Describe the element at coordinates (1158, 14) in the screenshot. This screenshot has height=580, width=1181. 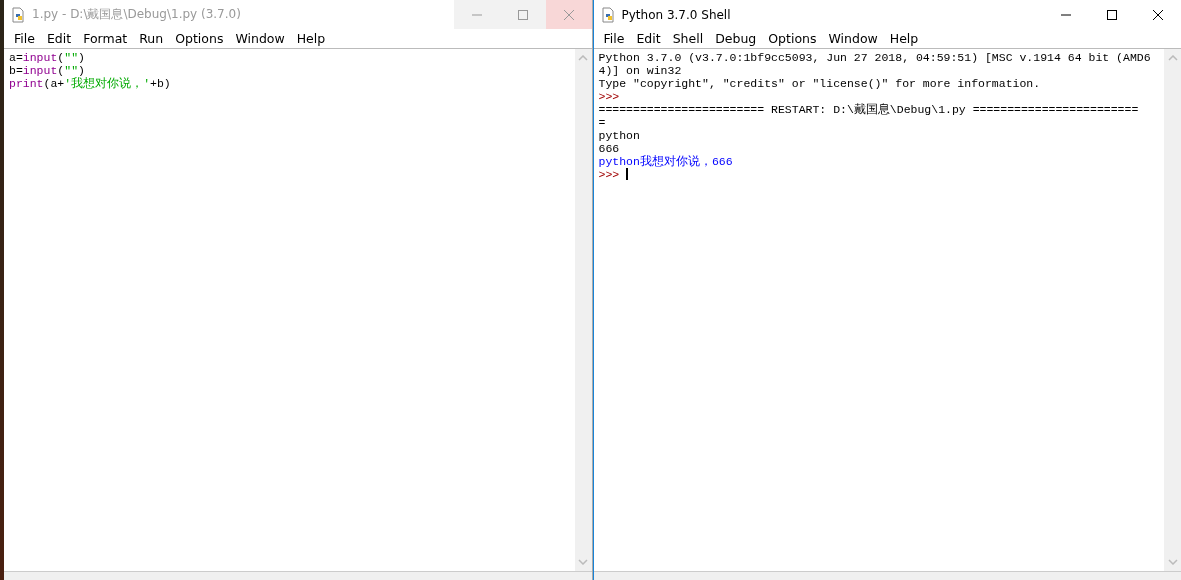
I see `close-icon` at that location.